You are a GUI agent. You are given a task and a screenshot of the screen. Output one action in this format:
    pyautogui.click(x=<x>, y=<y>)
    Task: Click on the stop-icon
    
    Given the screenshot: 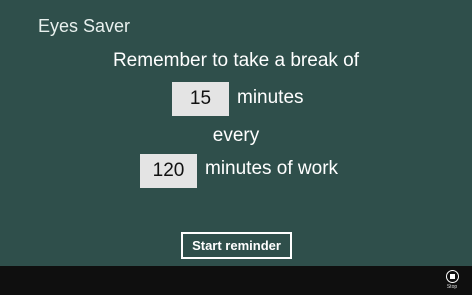 What is the action you would take?
    pyautogui.click(x=452, y=276)
    